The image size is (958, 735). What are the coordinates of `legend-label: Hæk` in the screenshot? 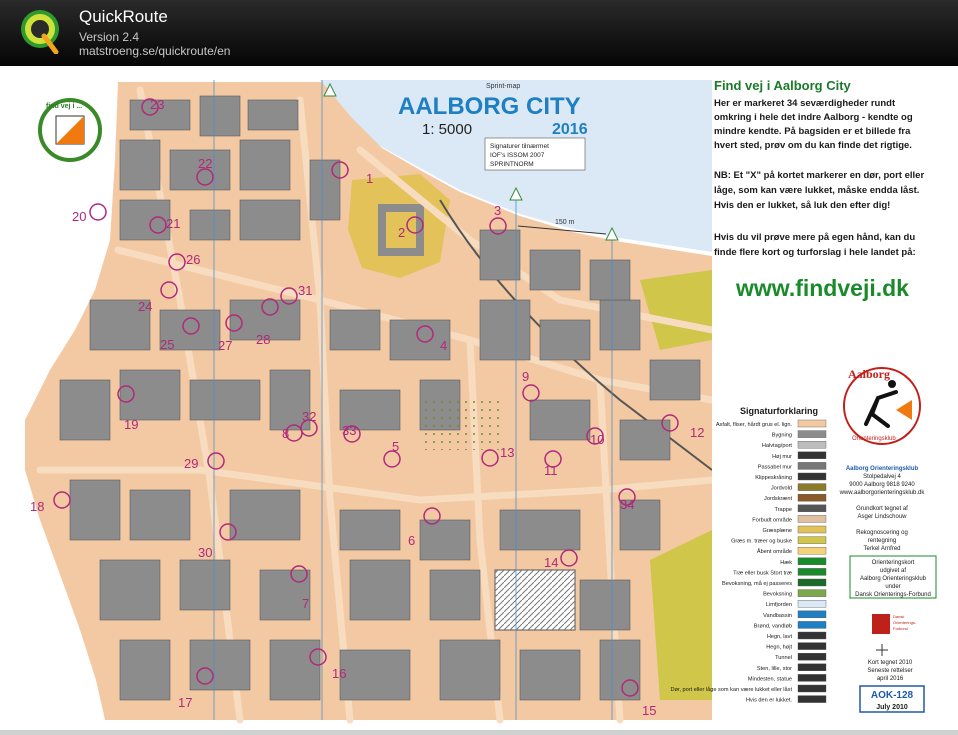 It's located at (786, 563).